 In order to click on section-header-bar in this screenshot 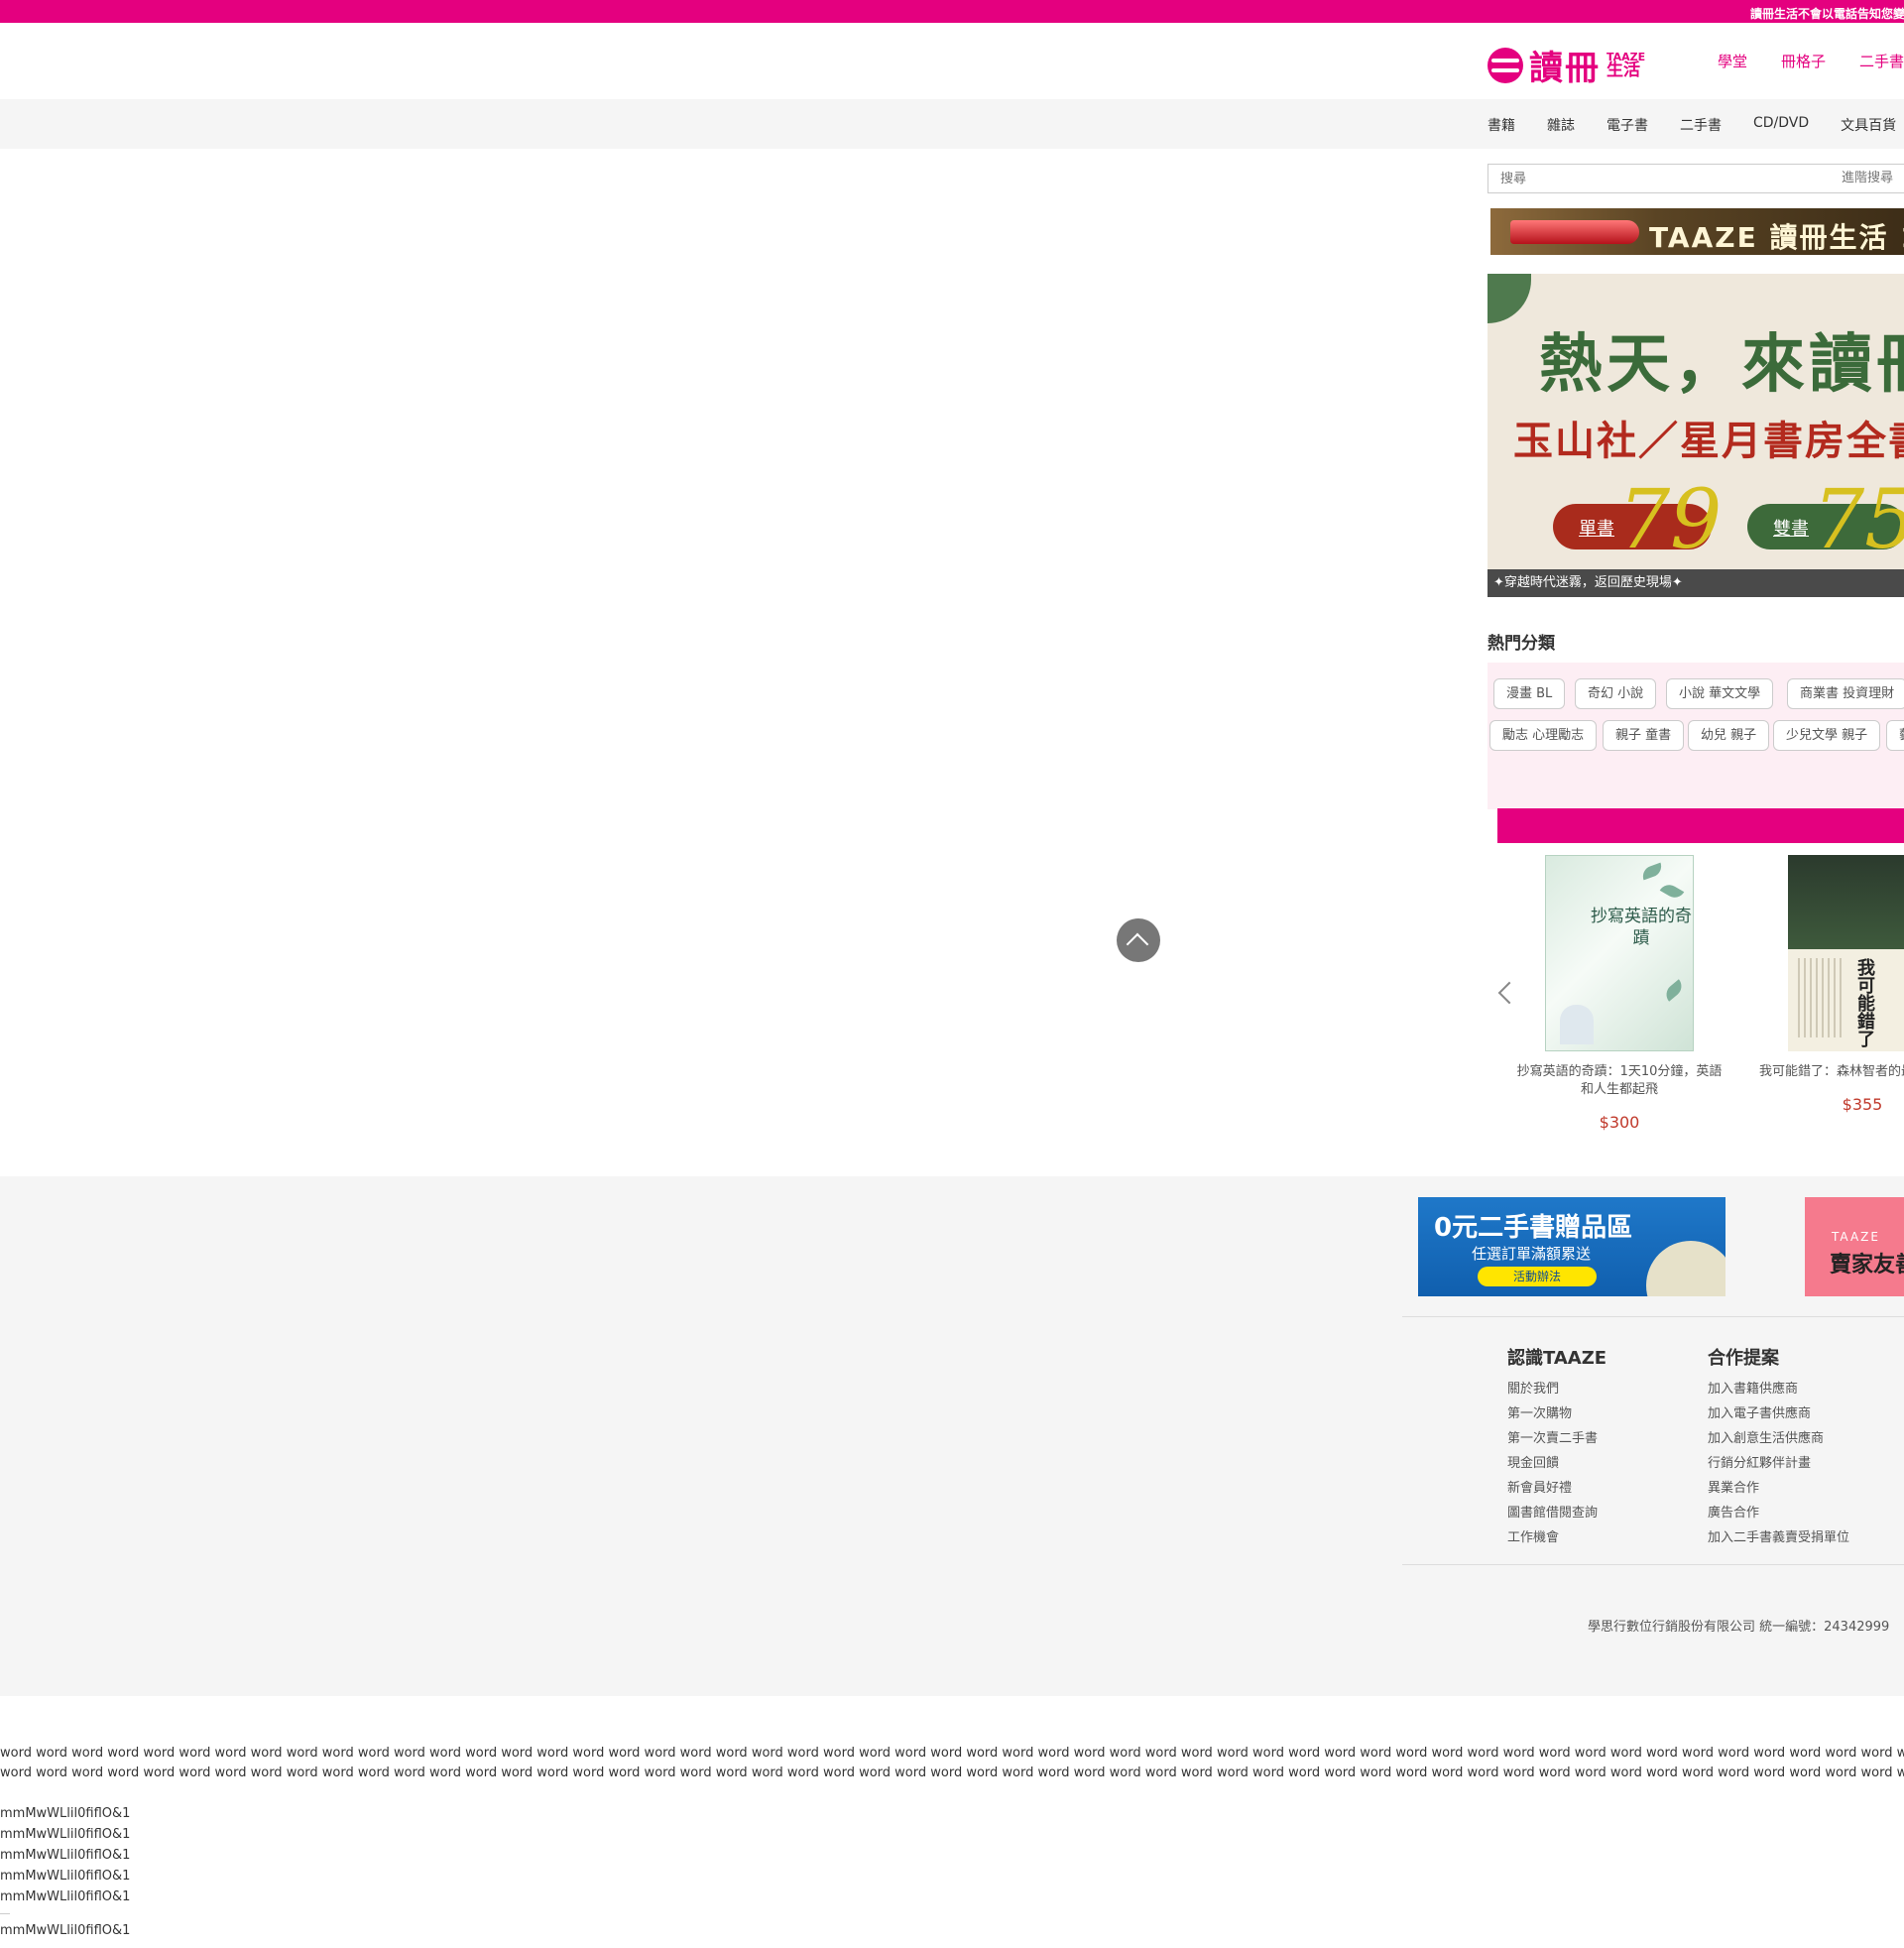, I will do `click(1700, 825)`.